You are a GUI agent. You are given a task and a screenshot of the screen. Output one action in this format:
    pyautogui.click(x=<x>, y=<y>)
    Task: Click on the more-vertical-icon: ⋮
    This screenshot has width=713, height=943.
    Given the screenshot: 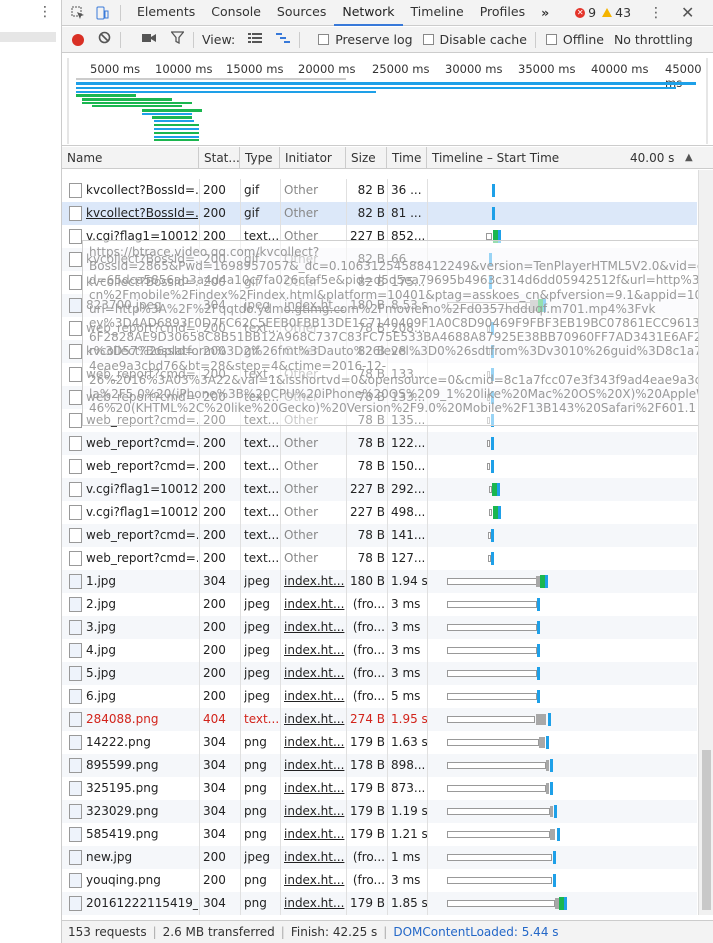 What is the action you would take?
    pyautogui.click(x=45, y=12)
    